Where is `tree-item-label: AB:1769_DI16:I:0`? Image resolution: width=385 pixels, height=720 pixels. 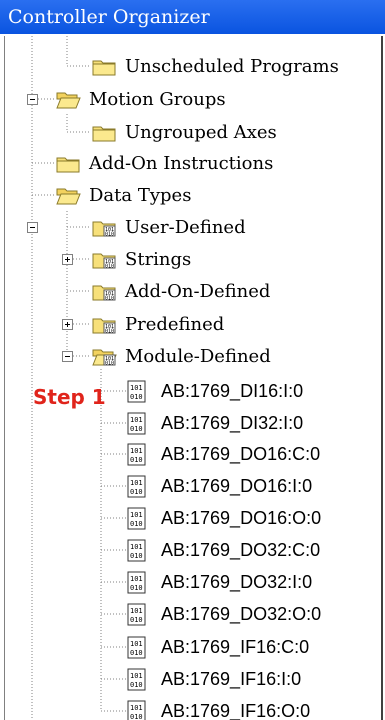
tree-item-label: AB:1769_DI16:I:0 is located at coordinates (232, 390).